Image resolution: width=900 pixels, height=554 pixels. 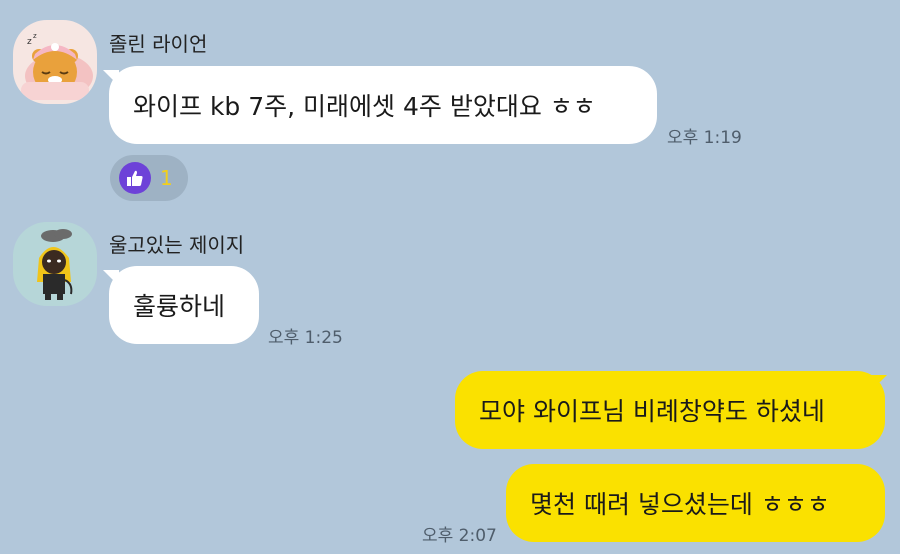 I want to click on message-text: 몇천 때려 넣으셨는데 ㅎㅎㅎ, so click(x=680, y=504).